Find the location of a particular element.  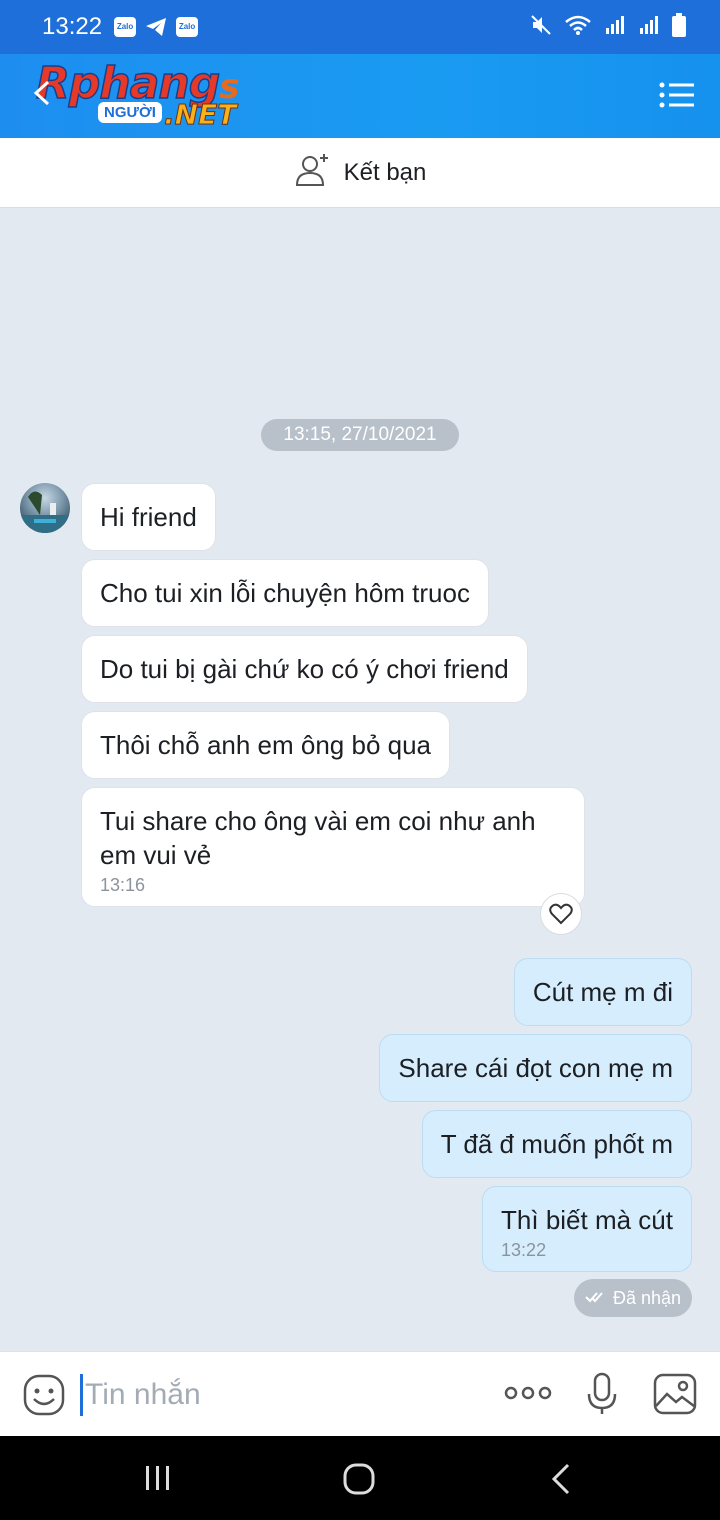

outgoing-message: T đã đ muốn phốt m is located at coordinates (556, 1144).